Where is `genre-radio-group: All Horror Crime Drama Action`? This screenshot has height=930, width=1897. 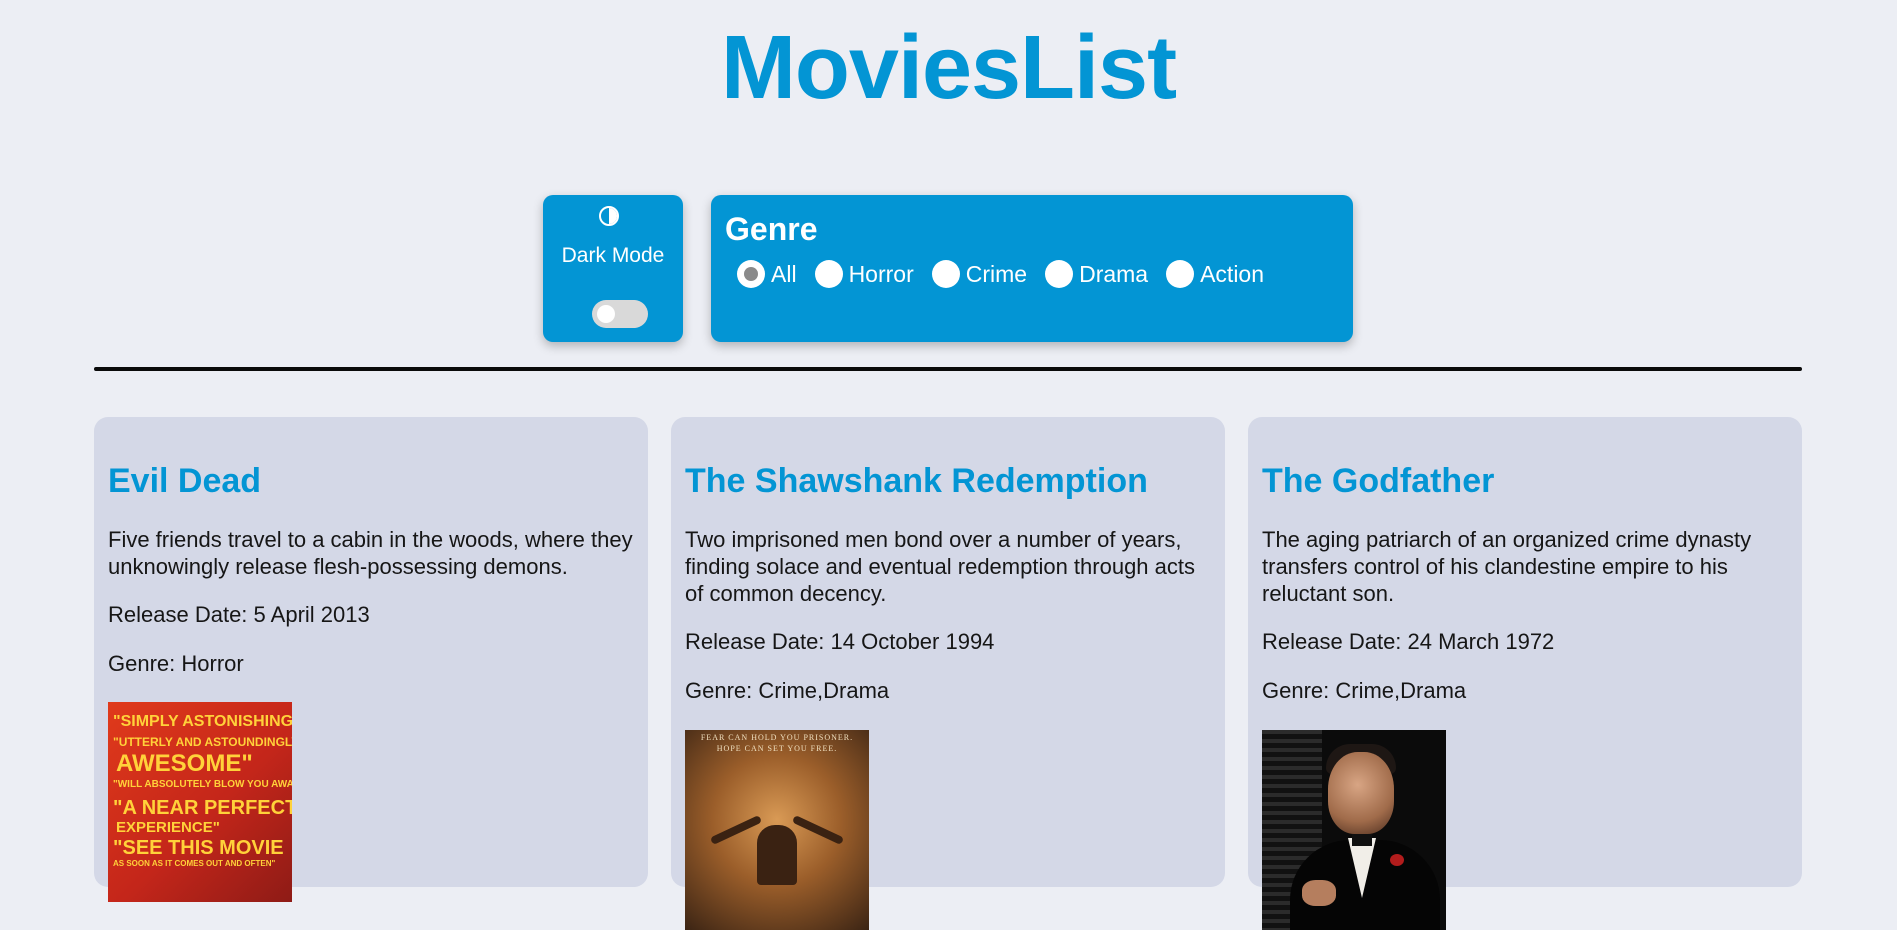 genre-radio-group: All Horror Crime Drama Action is located at coordinates (1009, 274).